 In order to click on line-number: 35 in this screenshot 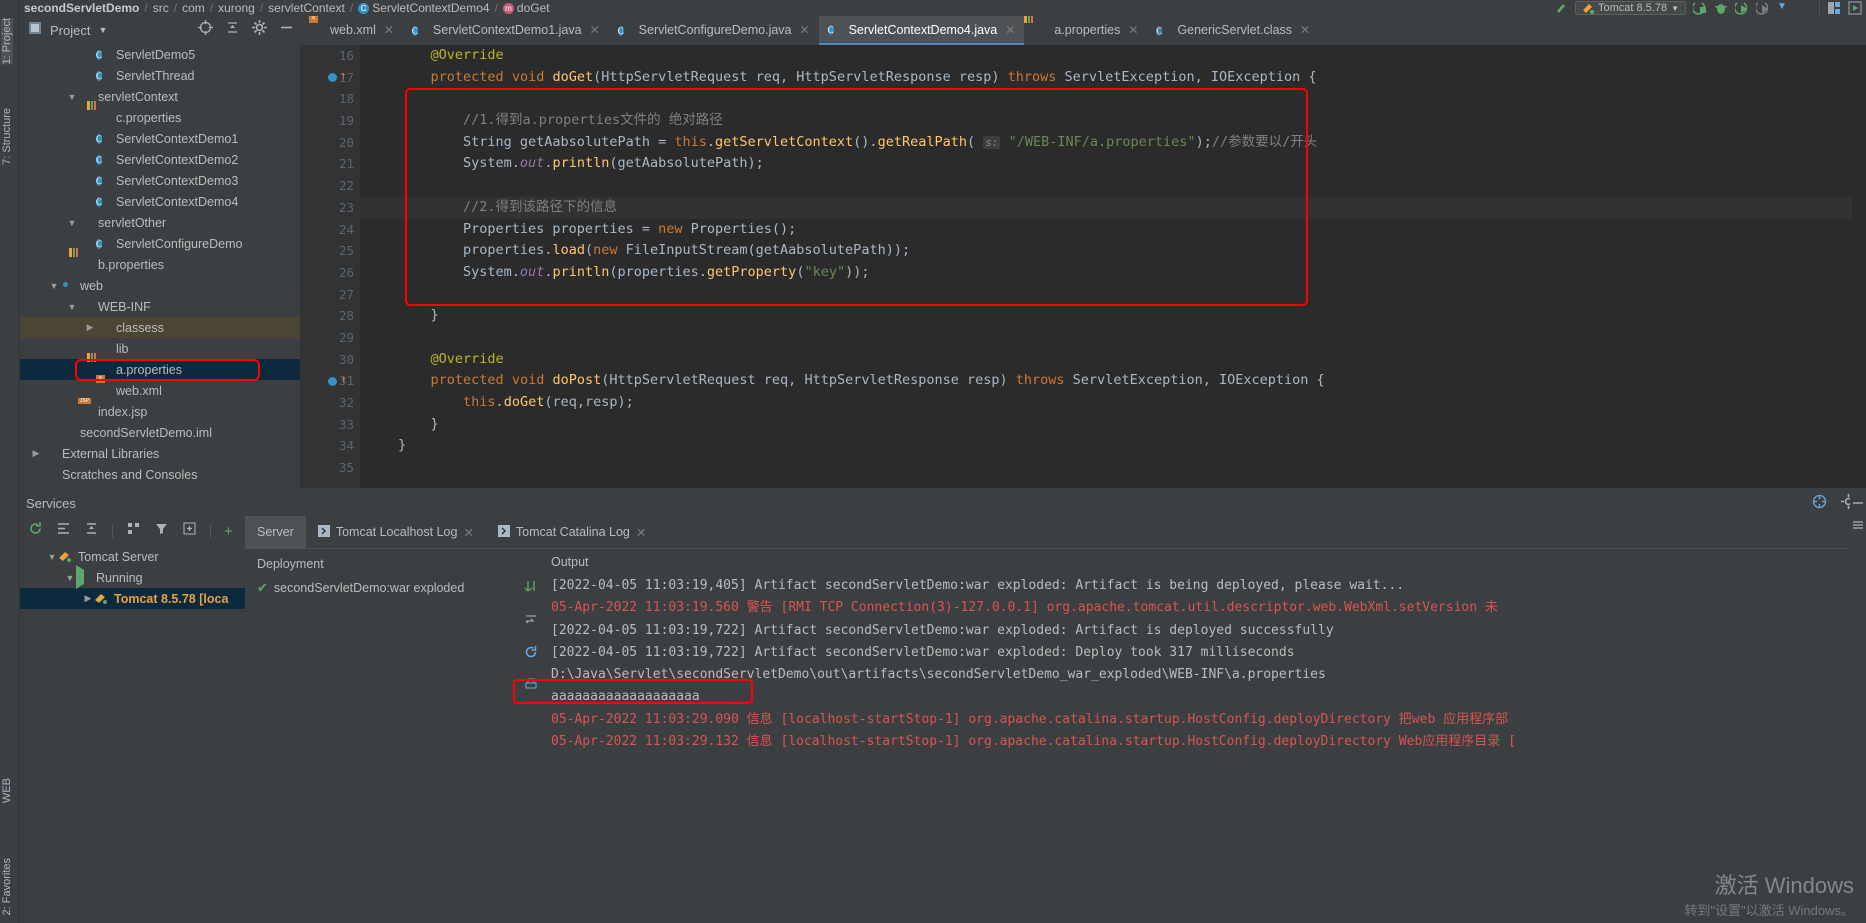, I will do `click(330, 468)`.